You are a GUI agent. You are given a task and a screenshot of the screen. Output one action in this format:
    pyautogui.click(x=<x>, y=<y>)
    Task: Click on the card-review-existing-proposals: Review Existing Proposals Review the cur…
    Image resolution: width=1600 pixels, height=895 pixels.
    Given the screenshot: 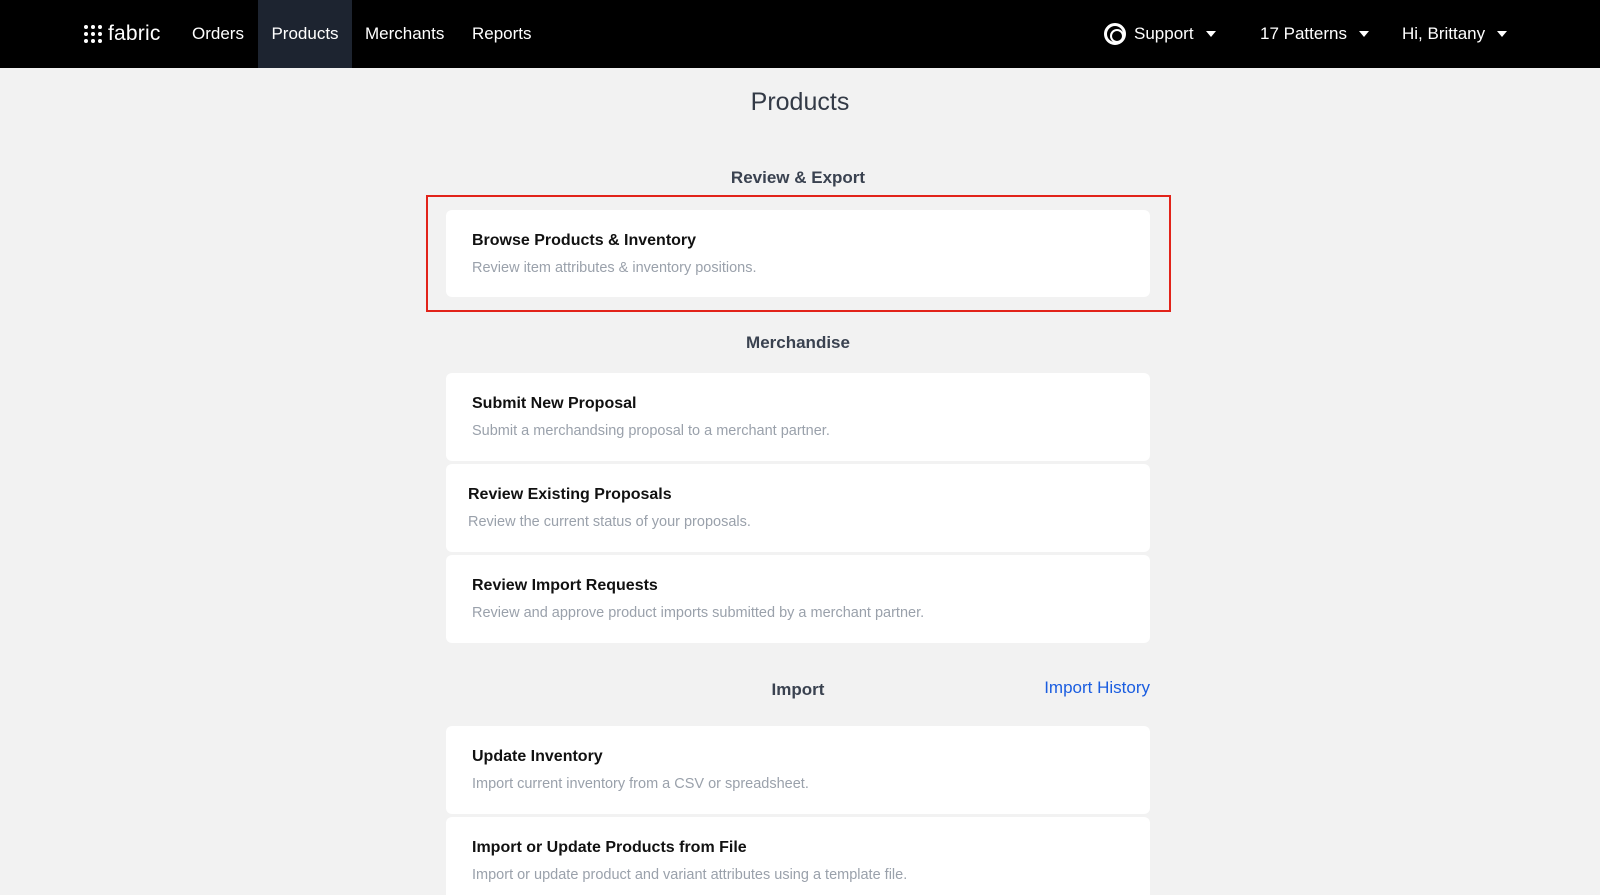 What is the action you would take?
    pyautogui.click(x=798, y=508)
    